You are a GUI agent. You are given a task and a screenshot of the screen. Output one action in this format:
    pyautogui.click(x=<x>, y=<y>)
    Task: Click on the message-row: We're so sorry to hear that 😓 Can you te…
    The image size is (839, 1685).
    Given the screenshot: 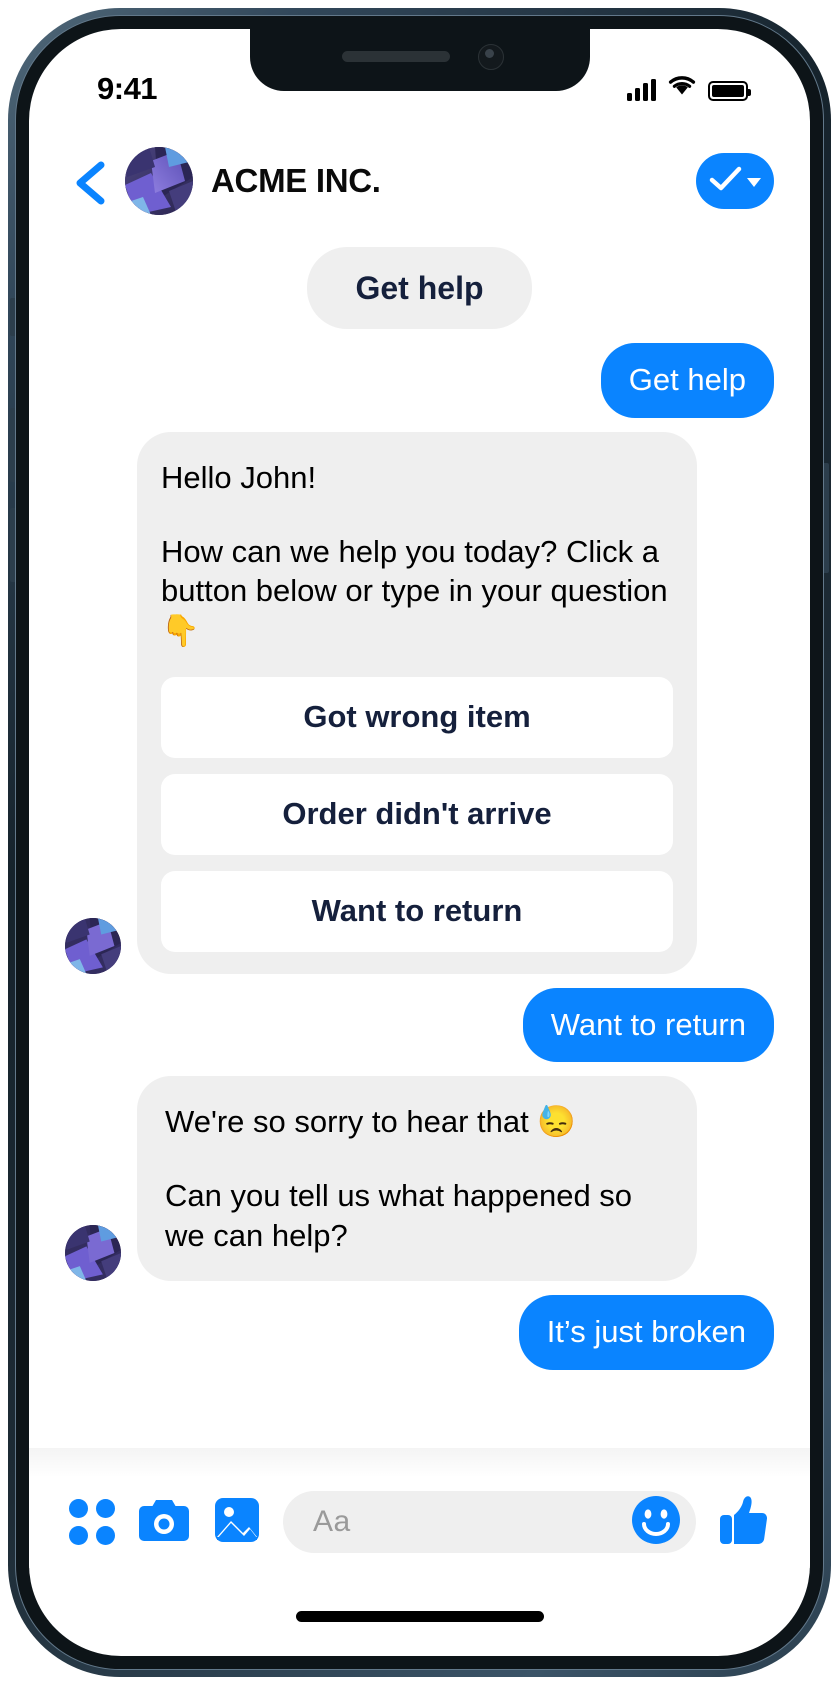 What is the action you would take?
    pyautogui.click(x=419, y=1179)
    